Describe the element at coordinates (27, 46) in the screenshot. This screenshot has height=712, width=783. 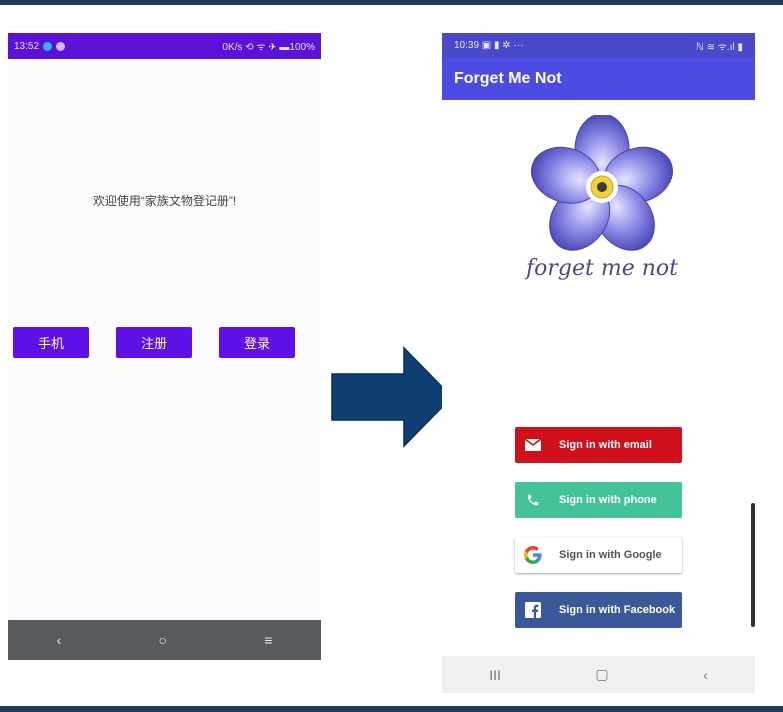
I see `left-status-time: 13:52` at that location.